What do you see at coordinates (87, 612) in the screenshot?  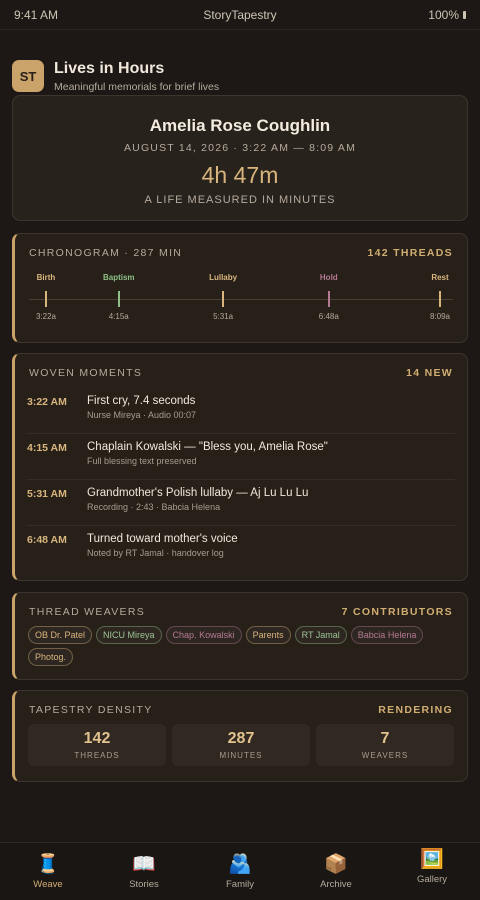 I see `weavers-title: THREAD WEAVERS` at bounding box center [87, 612].